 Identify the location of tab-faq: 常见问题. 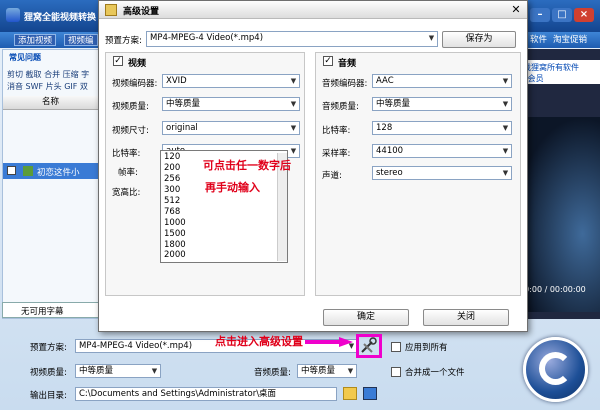
(25, 57).